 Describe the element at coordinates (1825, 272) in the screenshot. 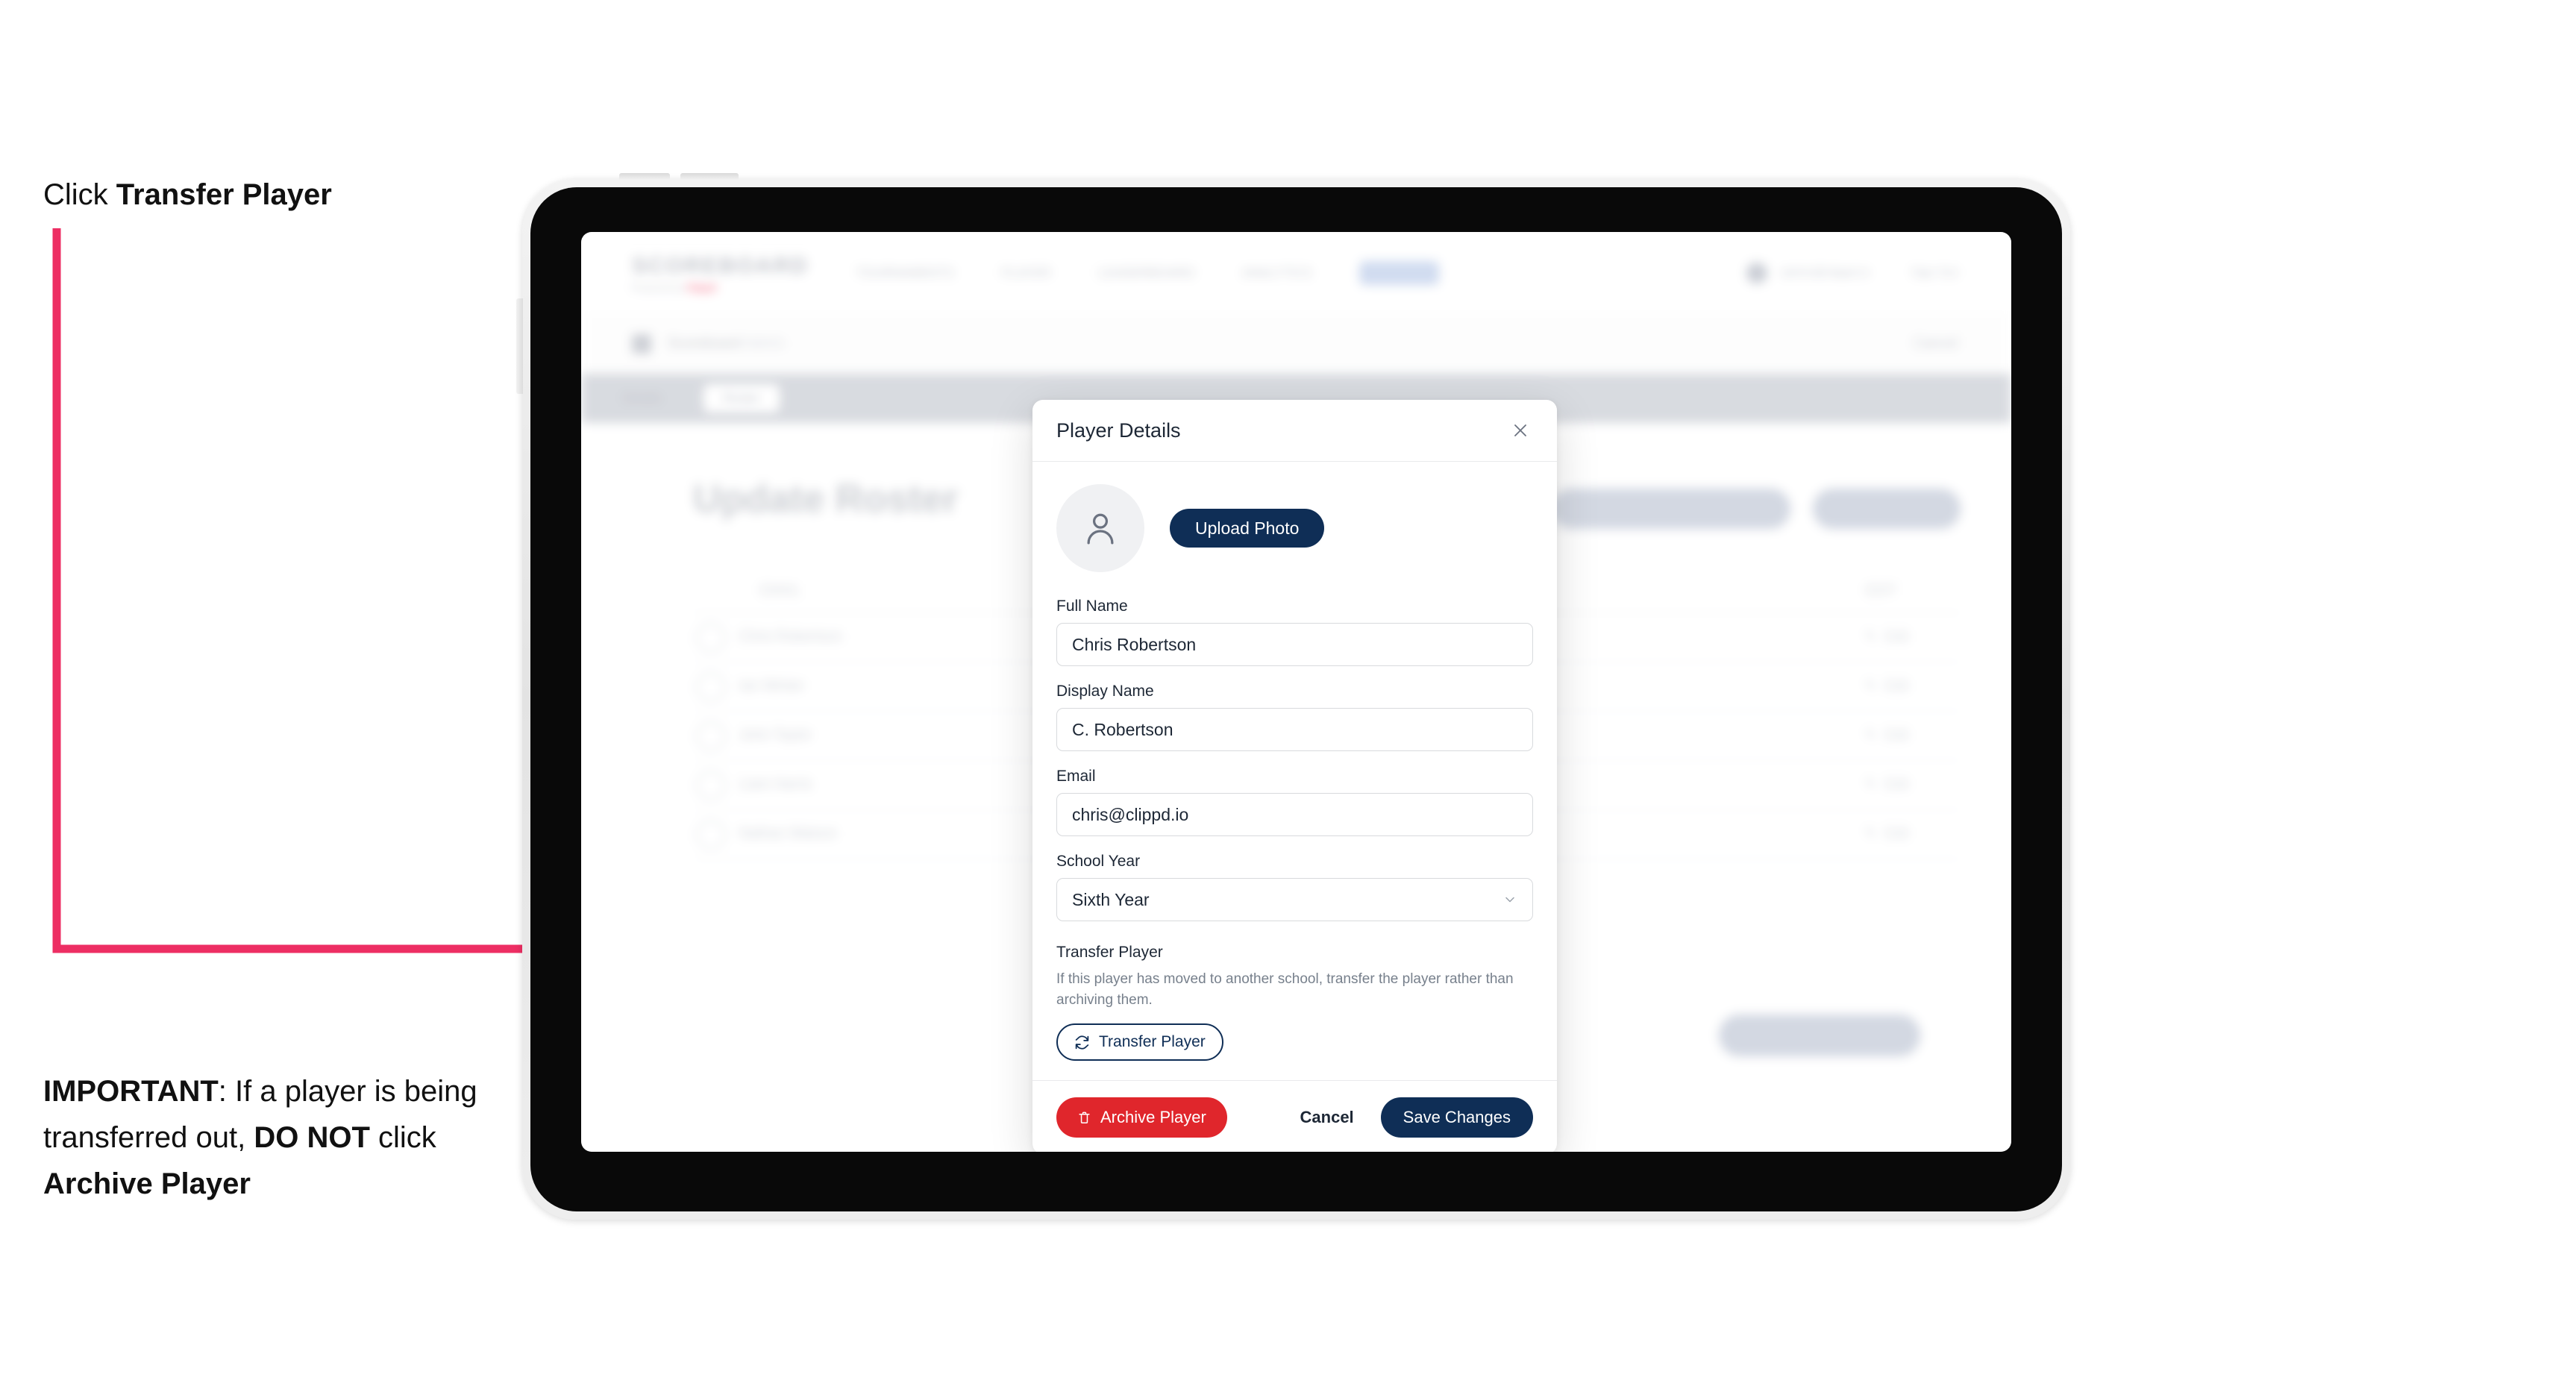

I see `account-email: admin@clippd.io` at that location.